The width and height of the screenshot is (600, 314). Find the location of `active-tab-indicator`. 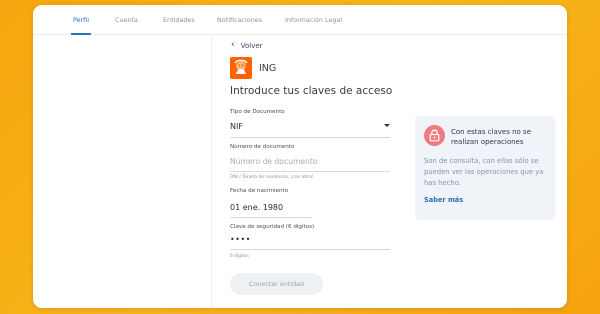

active-tab-indicator is located at coordinates (81, 34).